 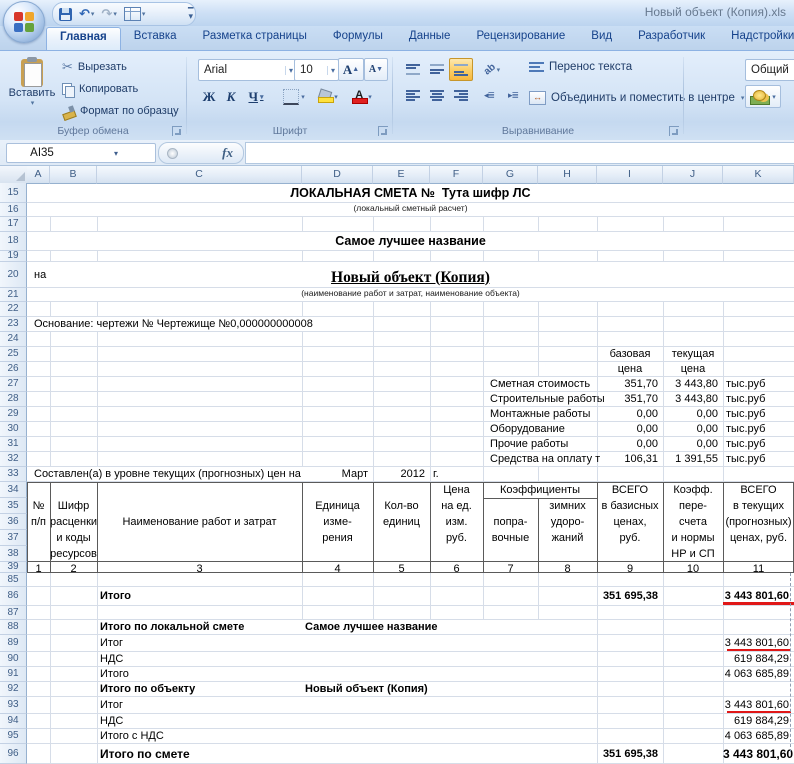 I want to click on cell: Монтажные работы, so click(x=538, y=414).